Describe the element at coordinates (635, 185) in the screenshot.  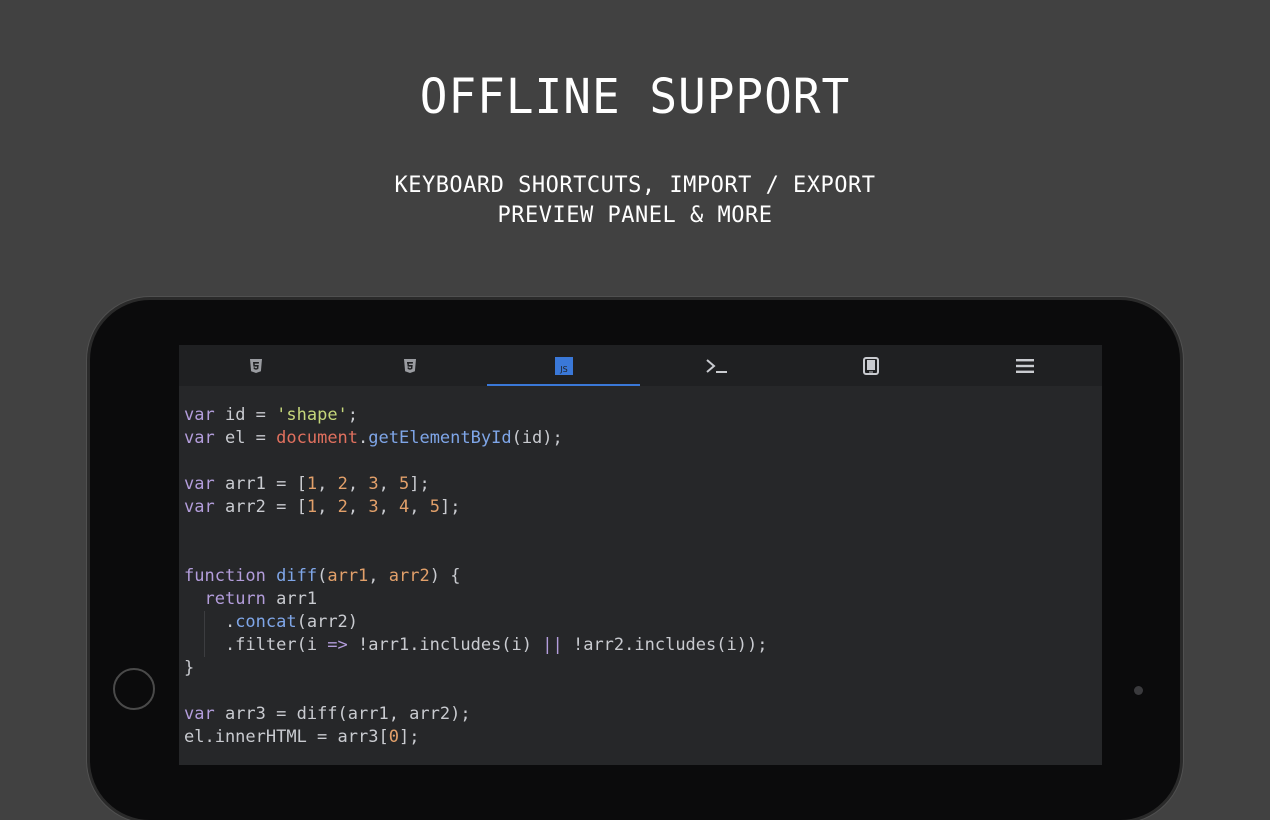
I see `subtitle-line-1: KEYBOARD SHORTCUTS, IMPORT / EXPORT` at that location.